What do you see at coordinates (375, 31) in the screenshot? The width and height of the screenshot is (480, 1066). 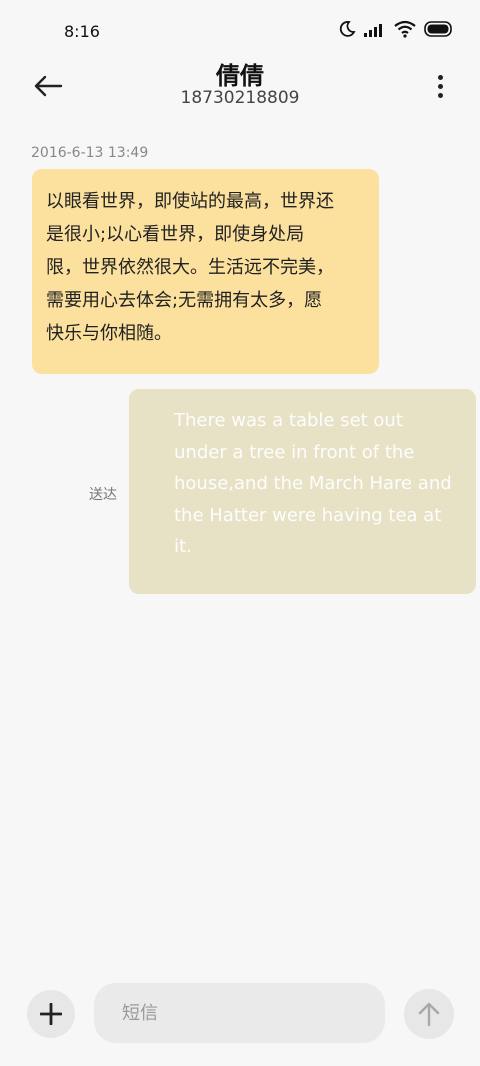 I see `signal-icon` at bounding box center [375, 31].